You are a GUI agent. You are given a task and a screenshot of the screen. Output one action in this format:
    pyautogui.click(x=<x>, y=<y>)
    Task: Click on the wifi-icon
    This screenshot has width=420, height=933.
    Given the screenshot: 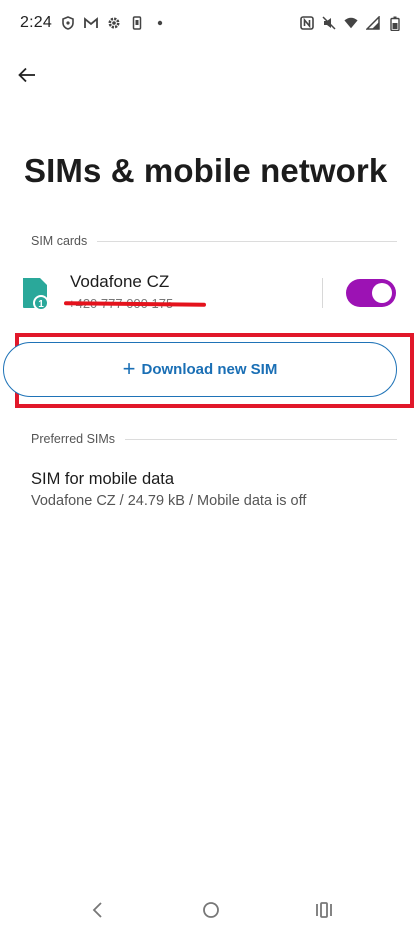 What is the action you would take?
    pyautogui.click(x=351, y=23)
    